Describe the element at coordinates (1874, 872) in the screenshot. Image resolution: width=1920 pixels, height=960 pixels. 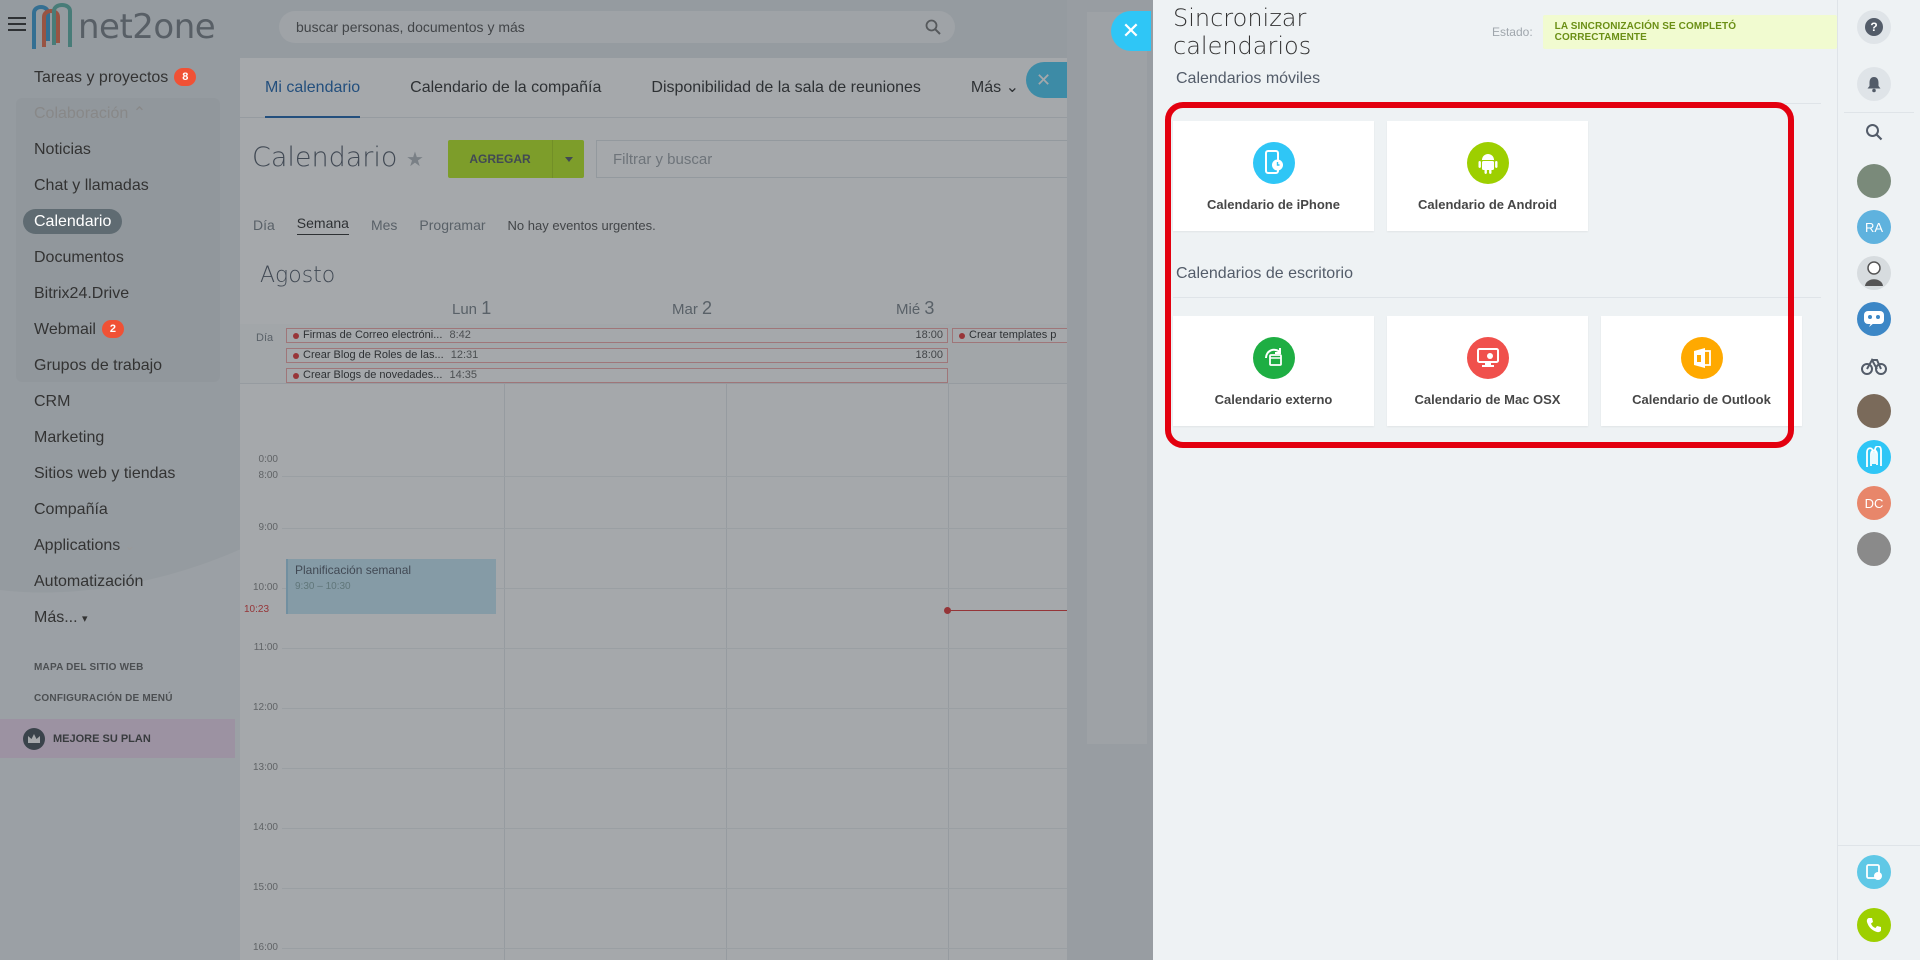
I see `screen-share-icon` at that location.